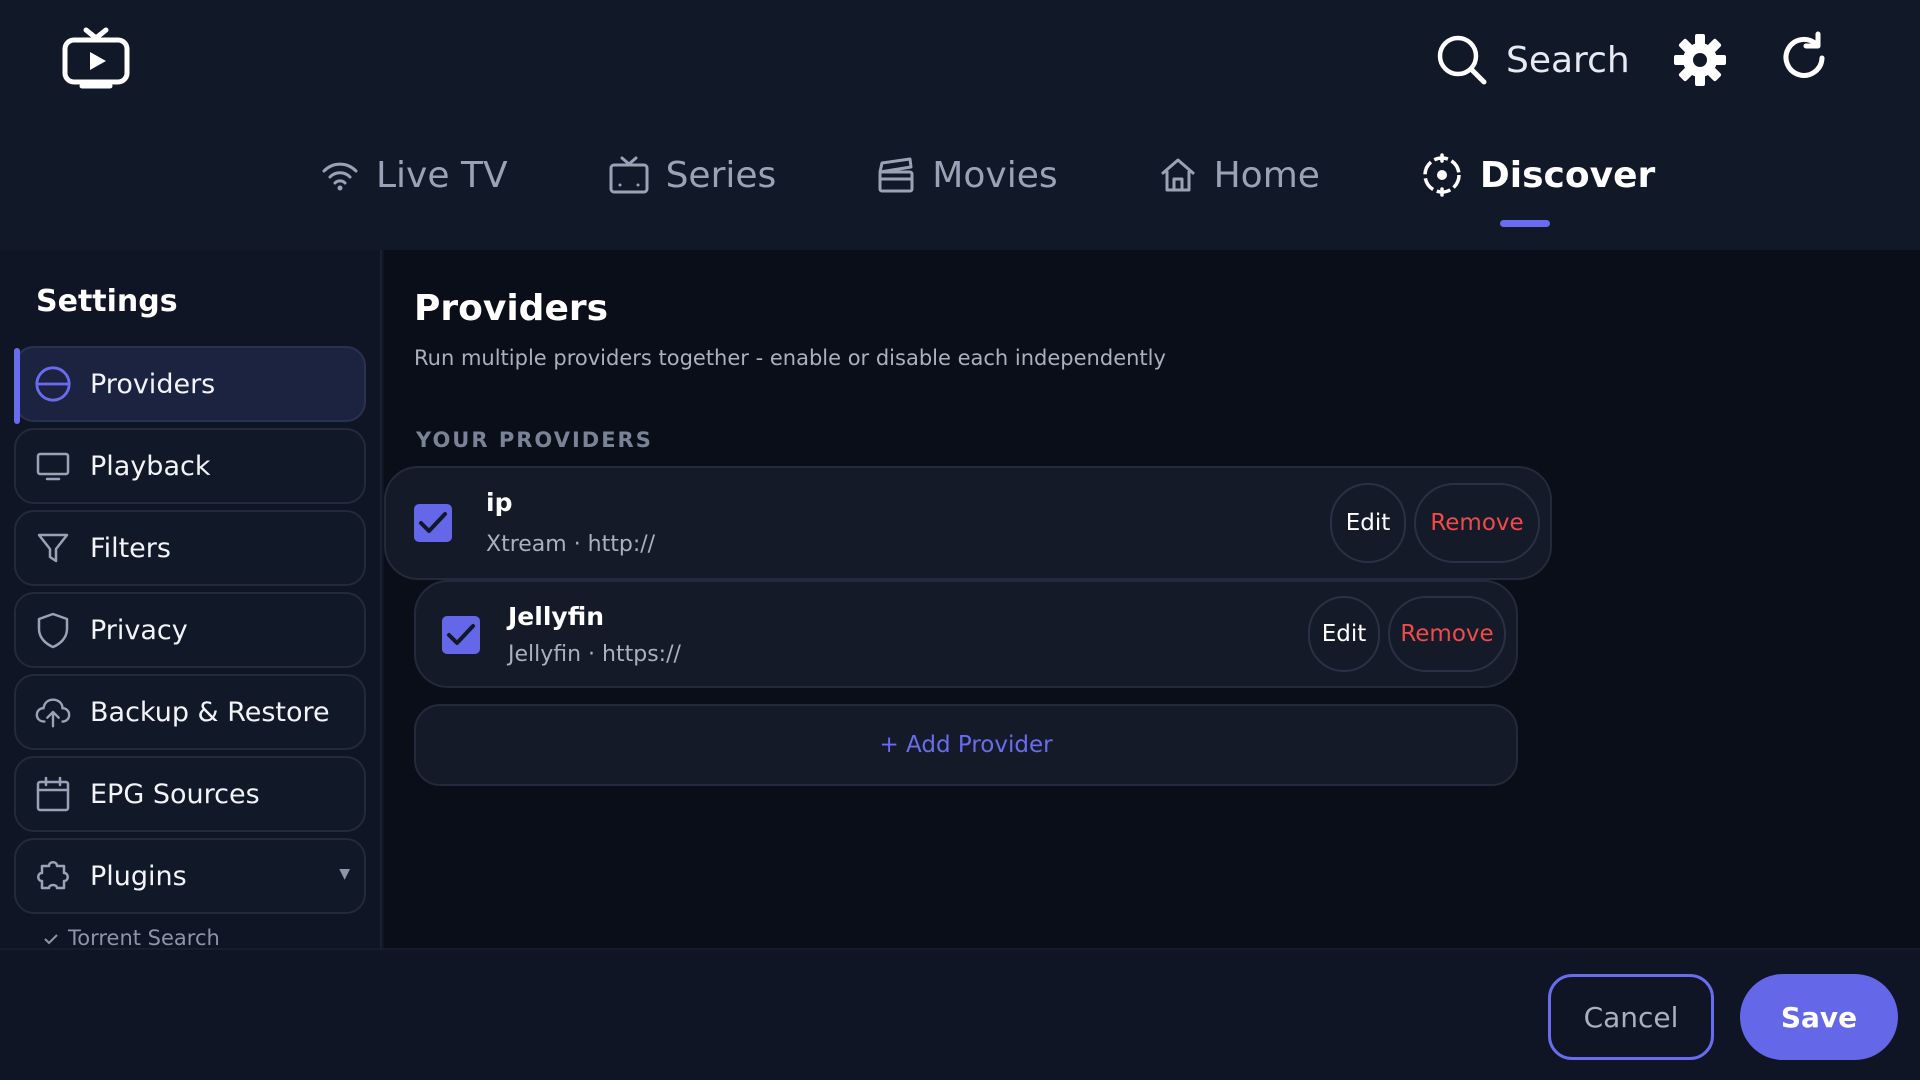  I want to click on search-button: Search, so click(1533, 60).